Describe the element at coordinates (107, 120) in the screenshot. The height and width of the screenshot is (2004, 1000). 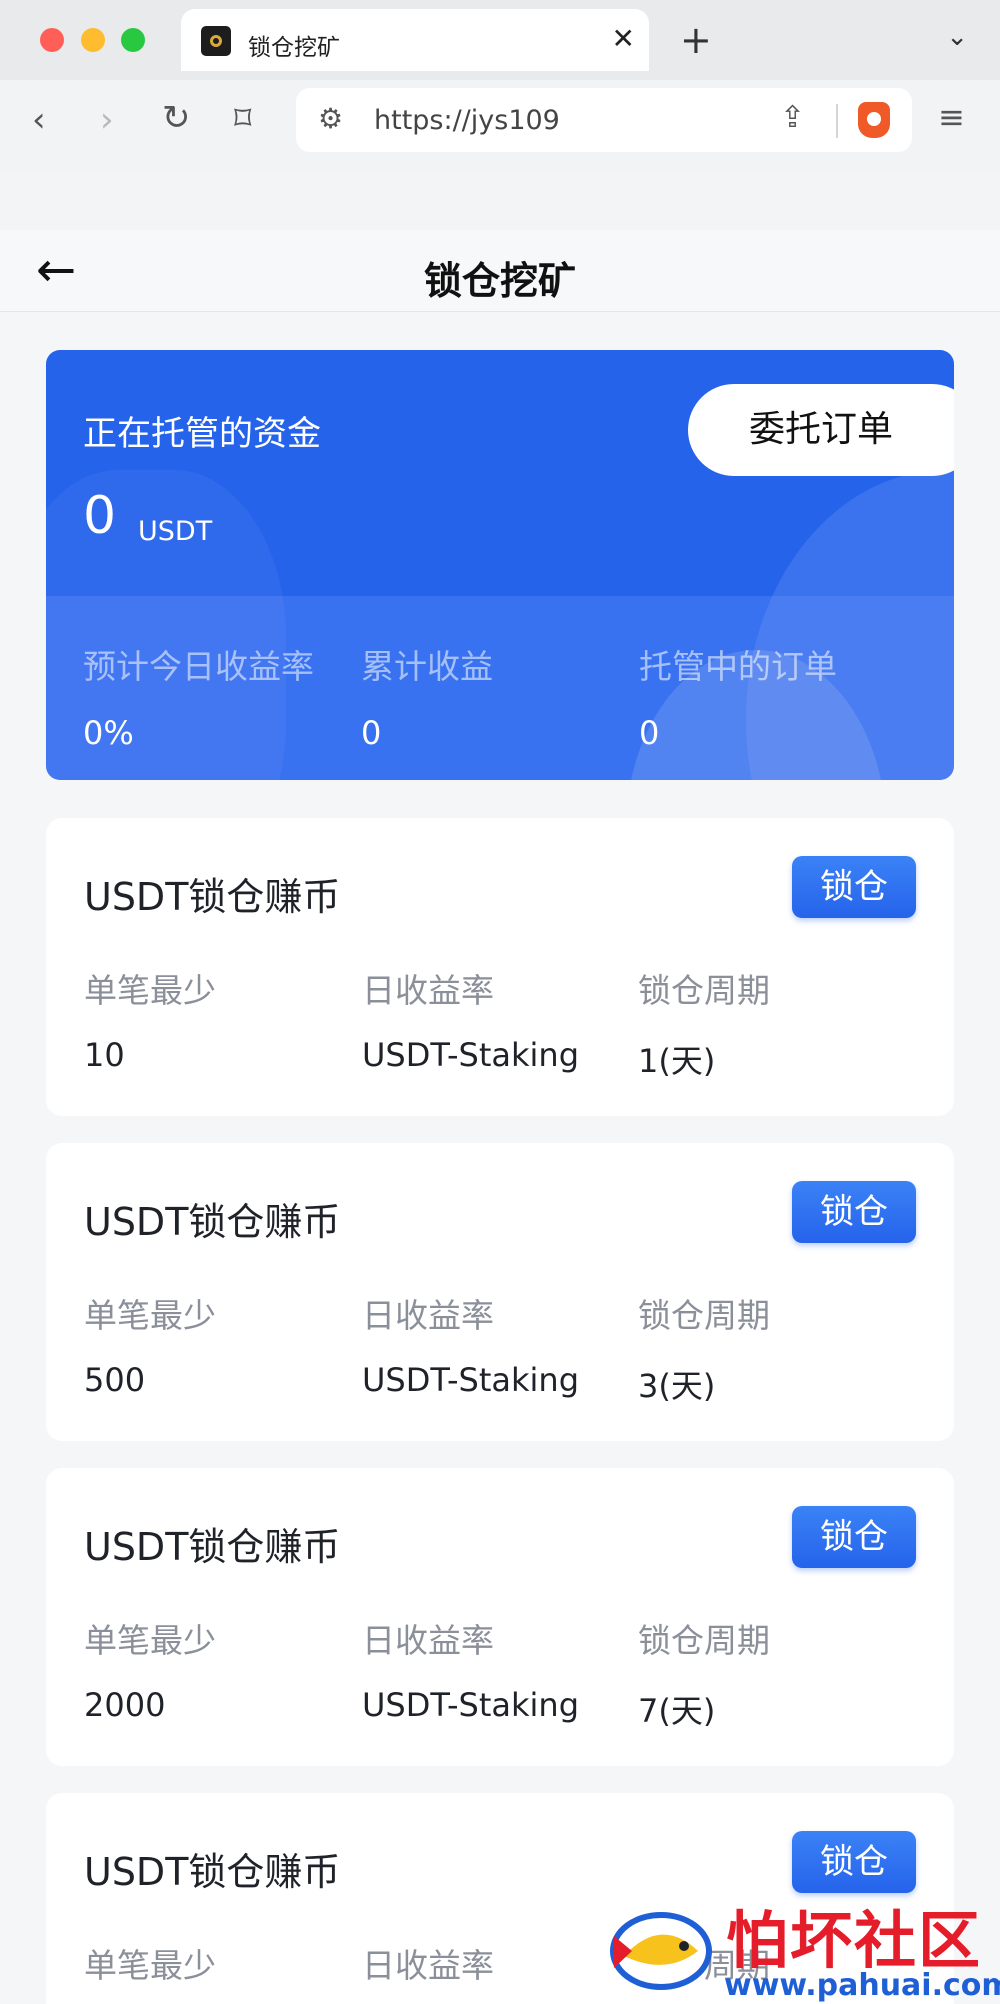
I see `forward-nav-icon: ›` at that location.